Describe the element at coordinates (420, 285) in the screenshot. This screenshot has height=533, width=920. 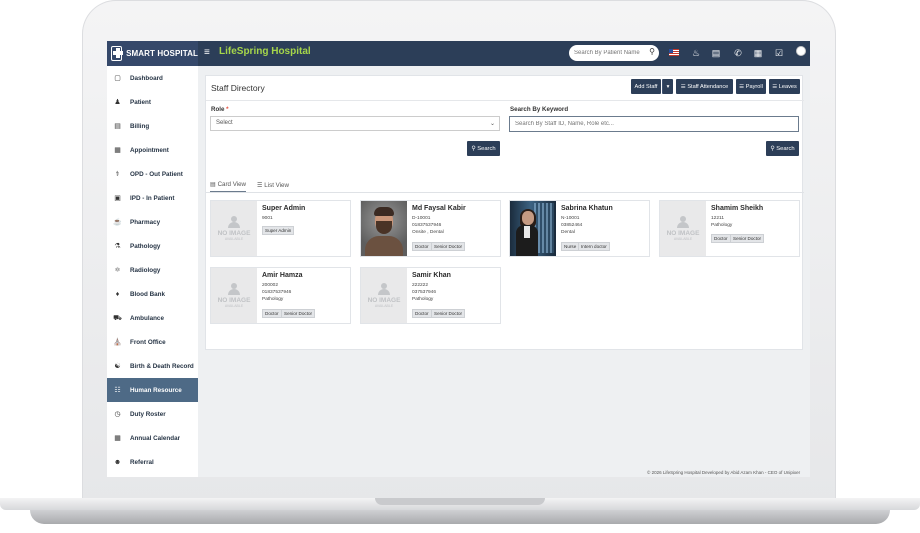
I see `staff-id: 222222` at that location.